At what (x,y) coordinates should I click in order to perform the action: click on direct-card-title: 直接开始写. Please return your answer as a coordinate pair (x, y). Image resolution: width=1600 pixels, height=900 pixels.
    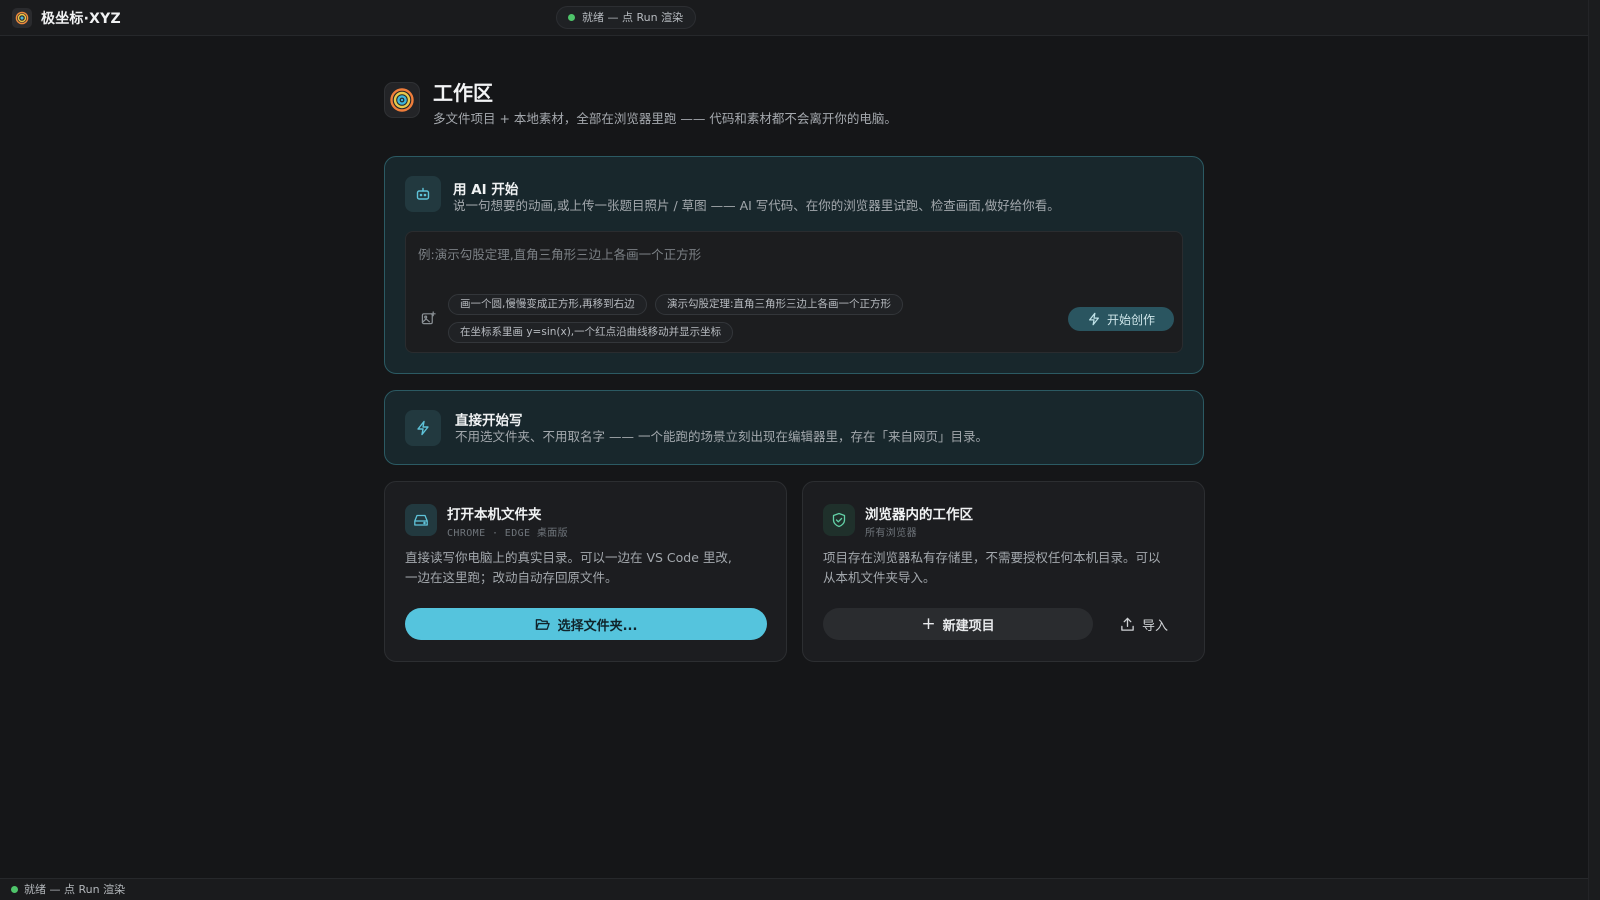
    Looking at the image, I should click on (489, 421).